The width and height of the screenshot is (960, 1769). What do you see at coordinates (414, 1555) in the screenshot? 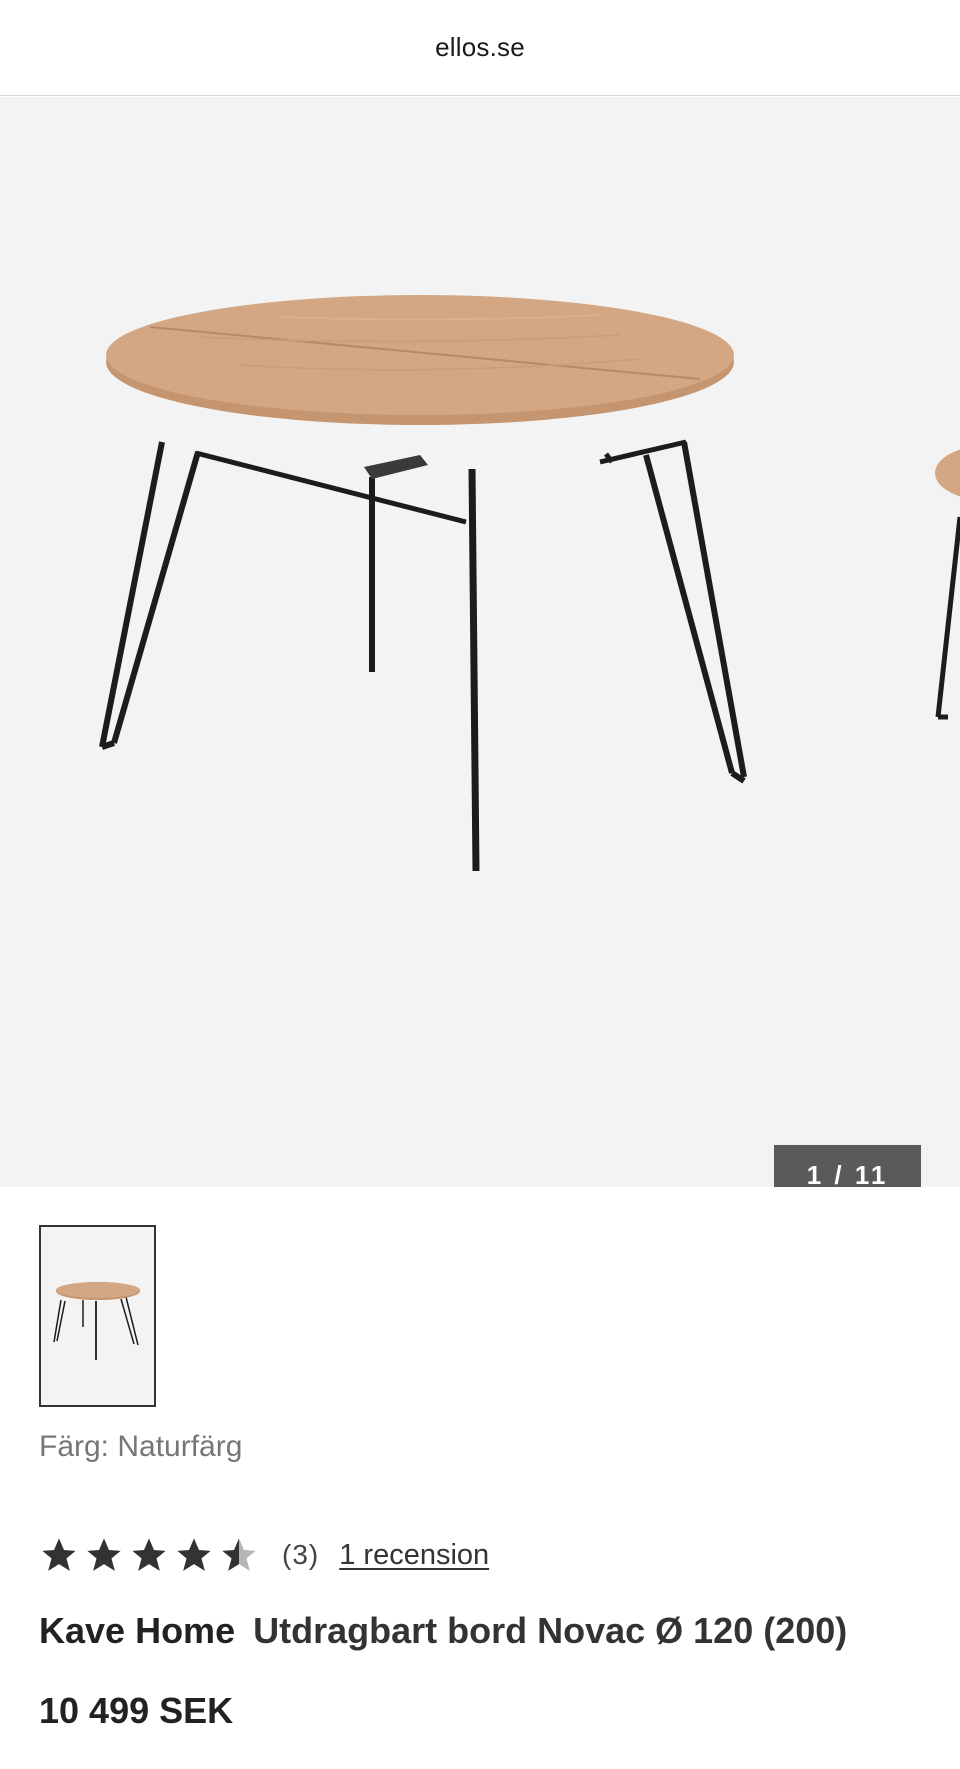
I see `reviews-link: 1 recension` at bounding box center [414, 1555].